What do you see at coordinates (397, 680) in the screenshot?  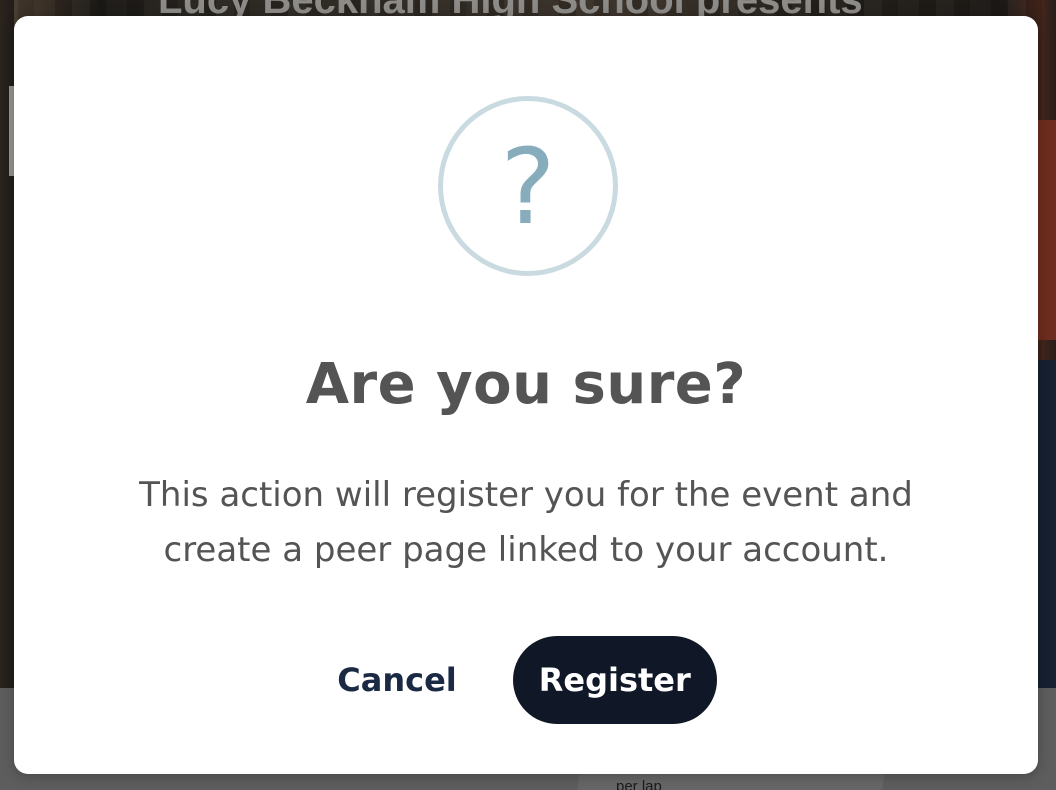 I see `cancel-button: Cancel` at bounding box center [397, 680].